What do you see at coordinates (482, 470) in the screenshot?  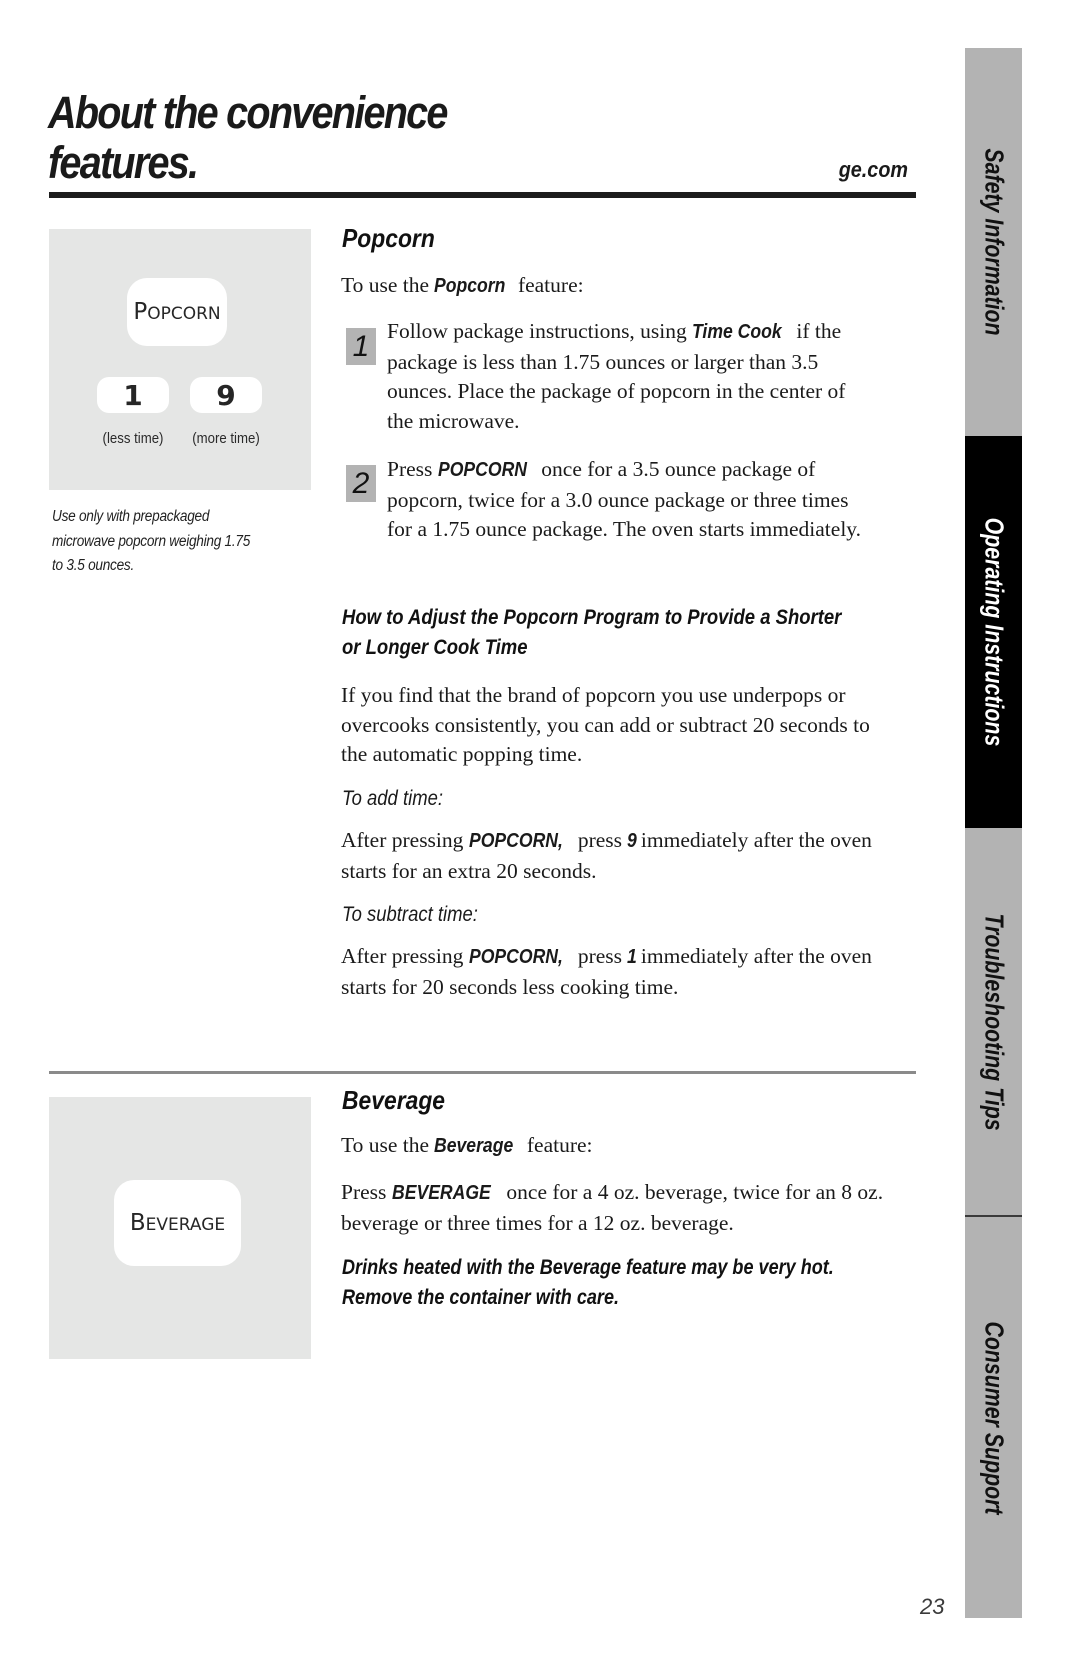 I see `step-2-em: POPCORN` at bounding box center [482, 470].